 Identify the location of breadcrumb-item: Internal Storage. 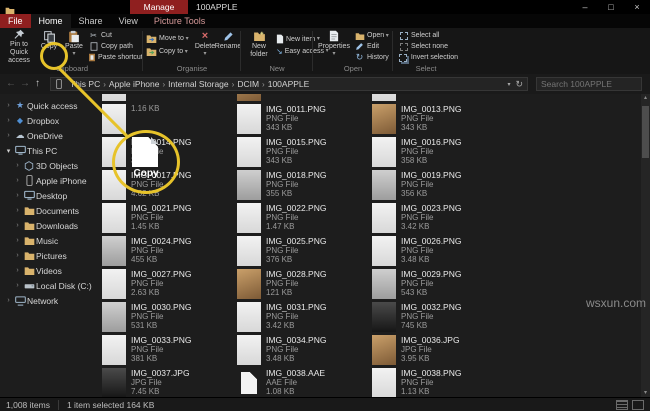
(198, 84).